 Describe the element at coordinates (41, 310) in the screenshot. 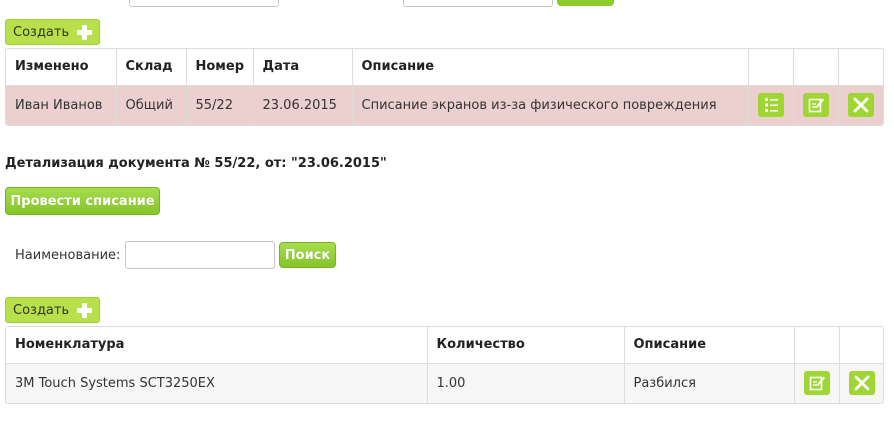

I see `create-item-label: Создать` at that location.